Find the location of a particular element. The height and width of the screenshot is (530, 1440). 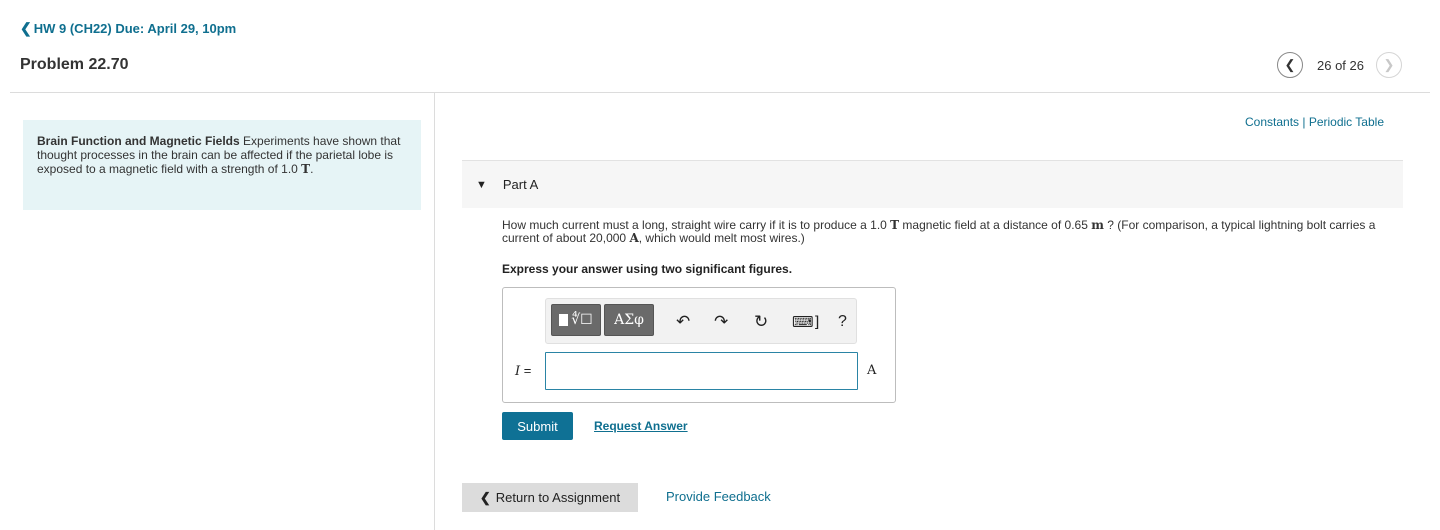

problem-pager: ❮ 26 of 26 ❯ is located at coordinates (1339, 65).